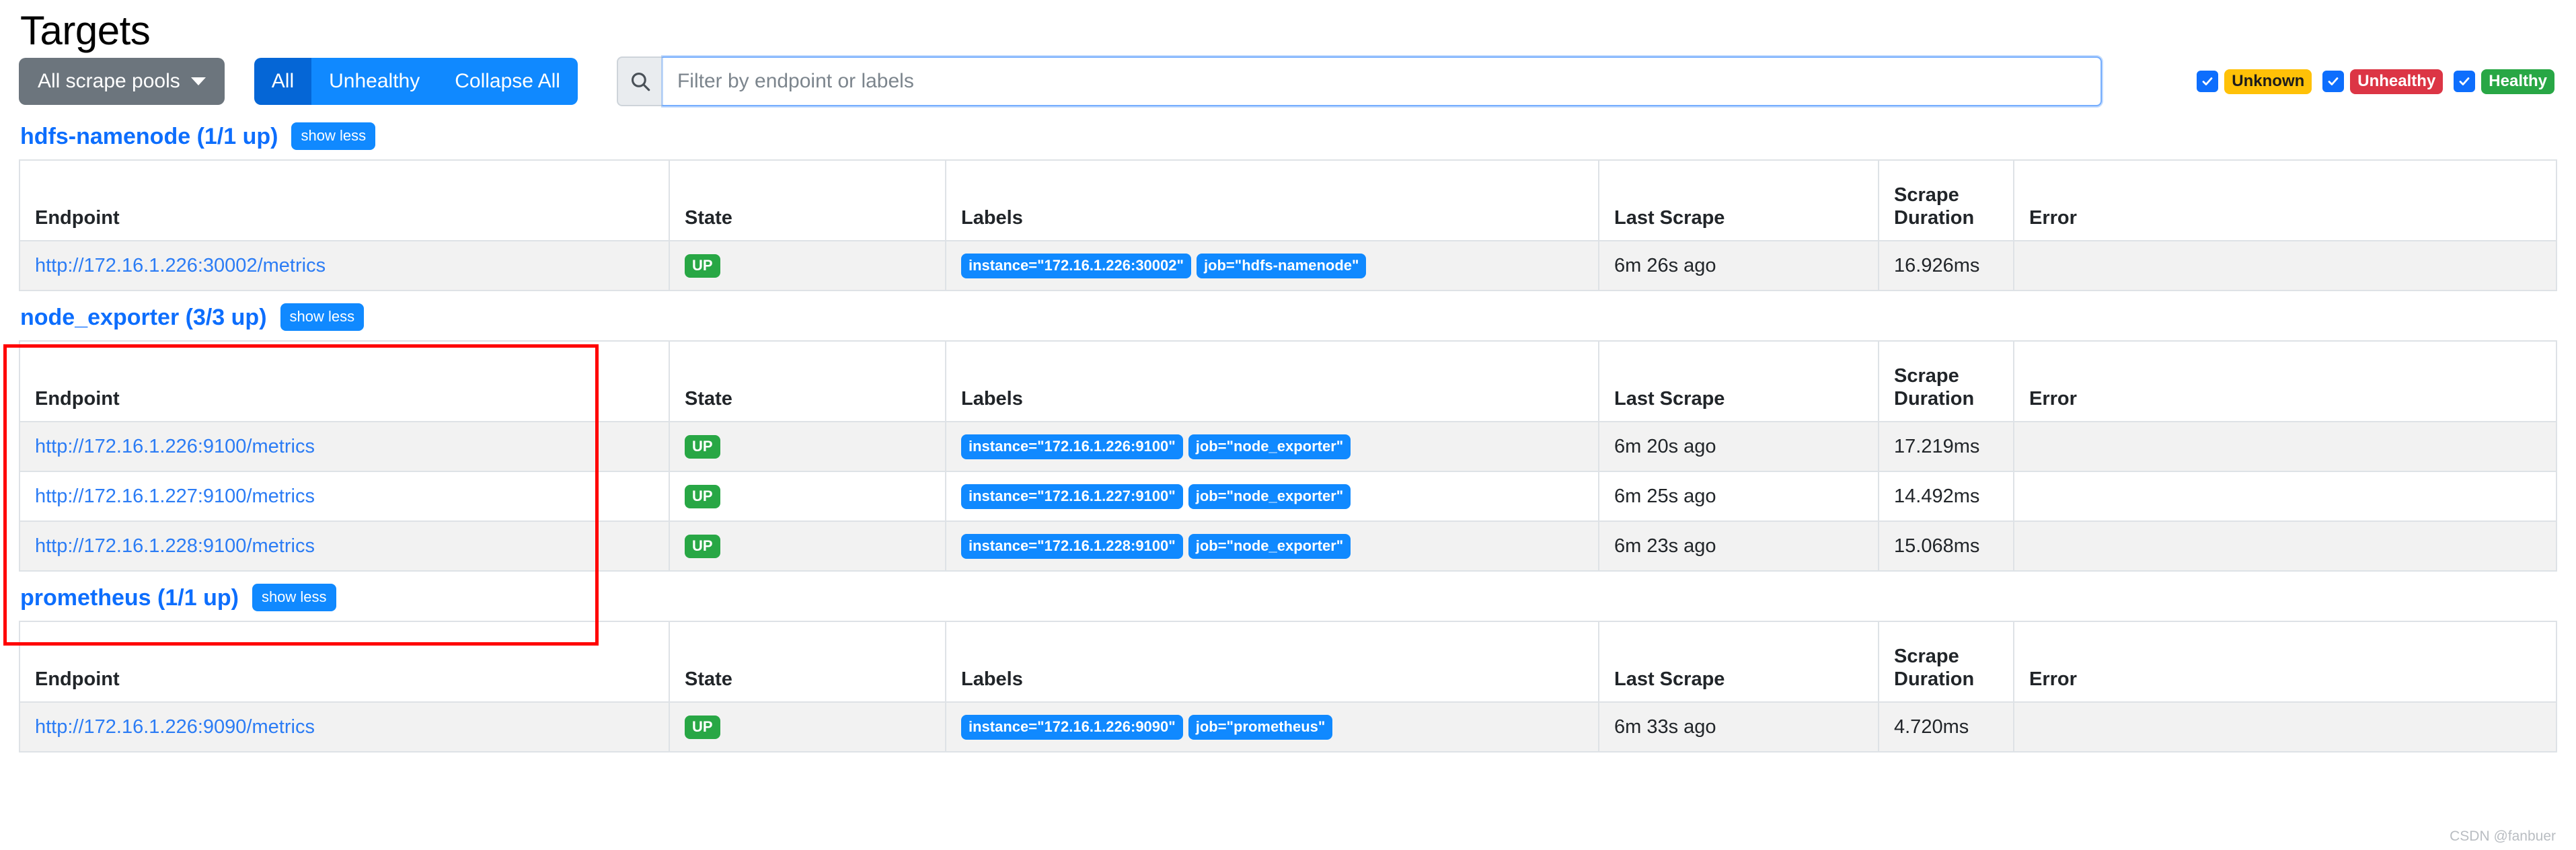 This screenshot has height=850, width=2576. I want to click on cell-endpoint: http://172.16.1.227:9100/metrics, so click(344, 497).